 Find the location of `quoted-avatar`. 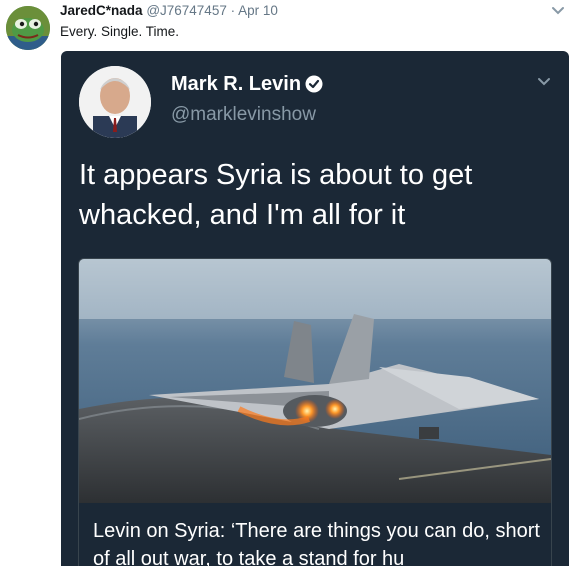

quoted-avatar is located at coordinates (115, 102).